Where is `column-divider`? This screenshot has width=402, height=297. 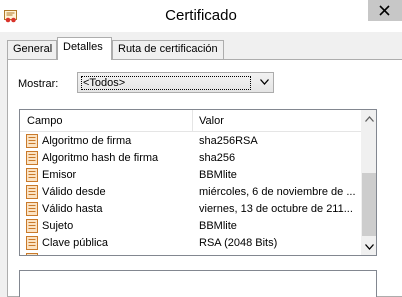 column-divider is located at coordinates (192, 121).